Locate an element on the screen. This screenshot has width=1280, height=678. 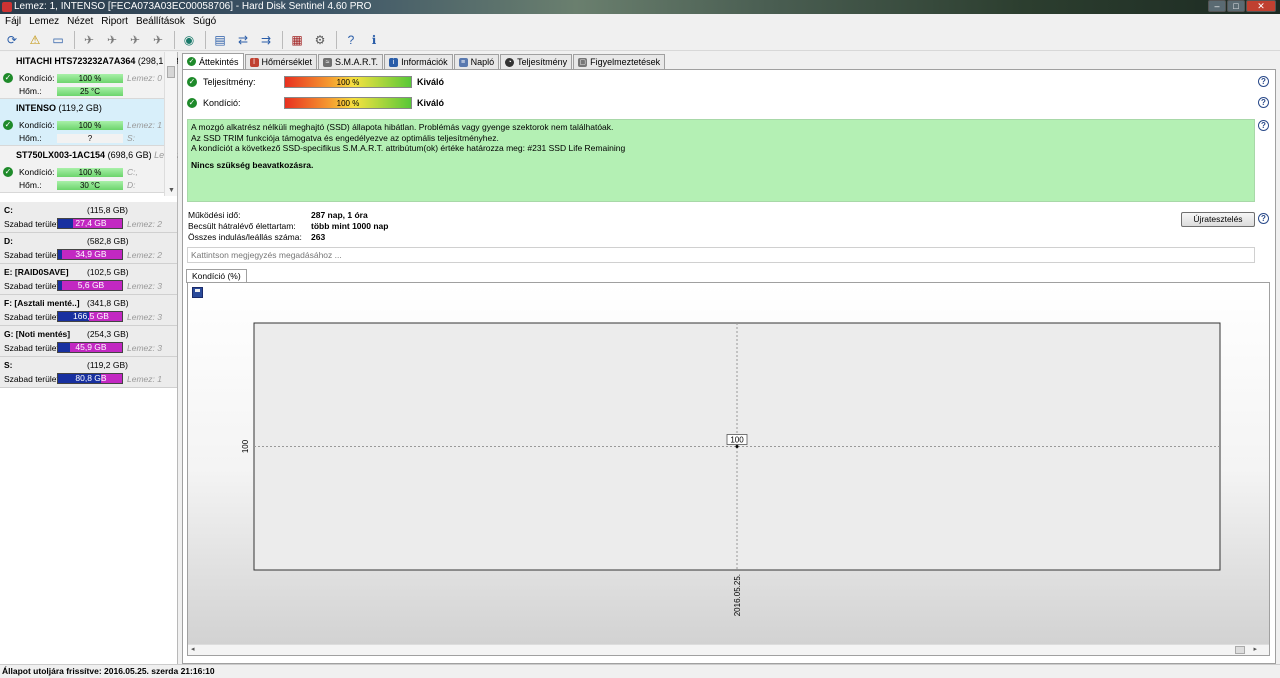
save-icon is located at coordinates (197, 292).